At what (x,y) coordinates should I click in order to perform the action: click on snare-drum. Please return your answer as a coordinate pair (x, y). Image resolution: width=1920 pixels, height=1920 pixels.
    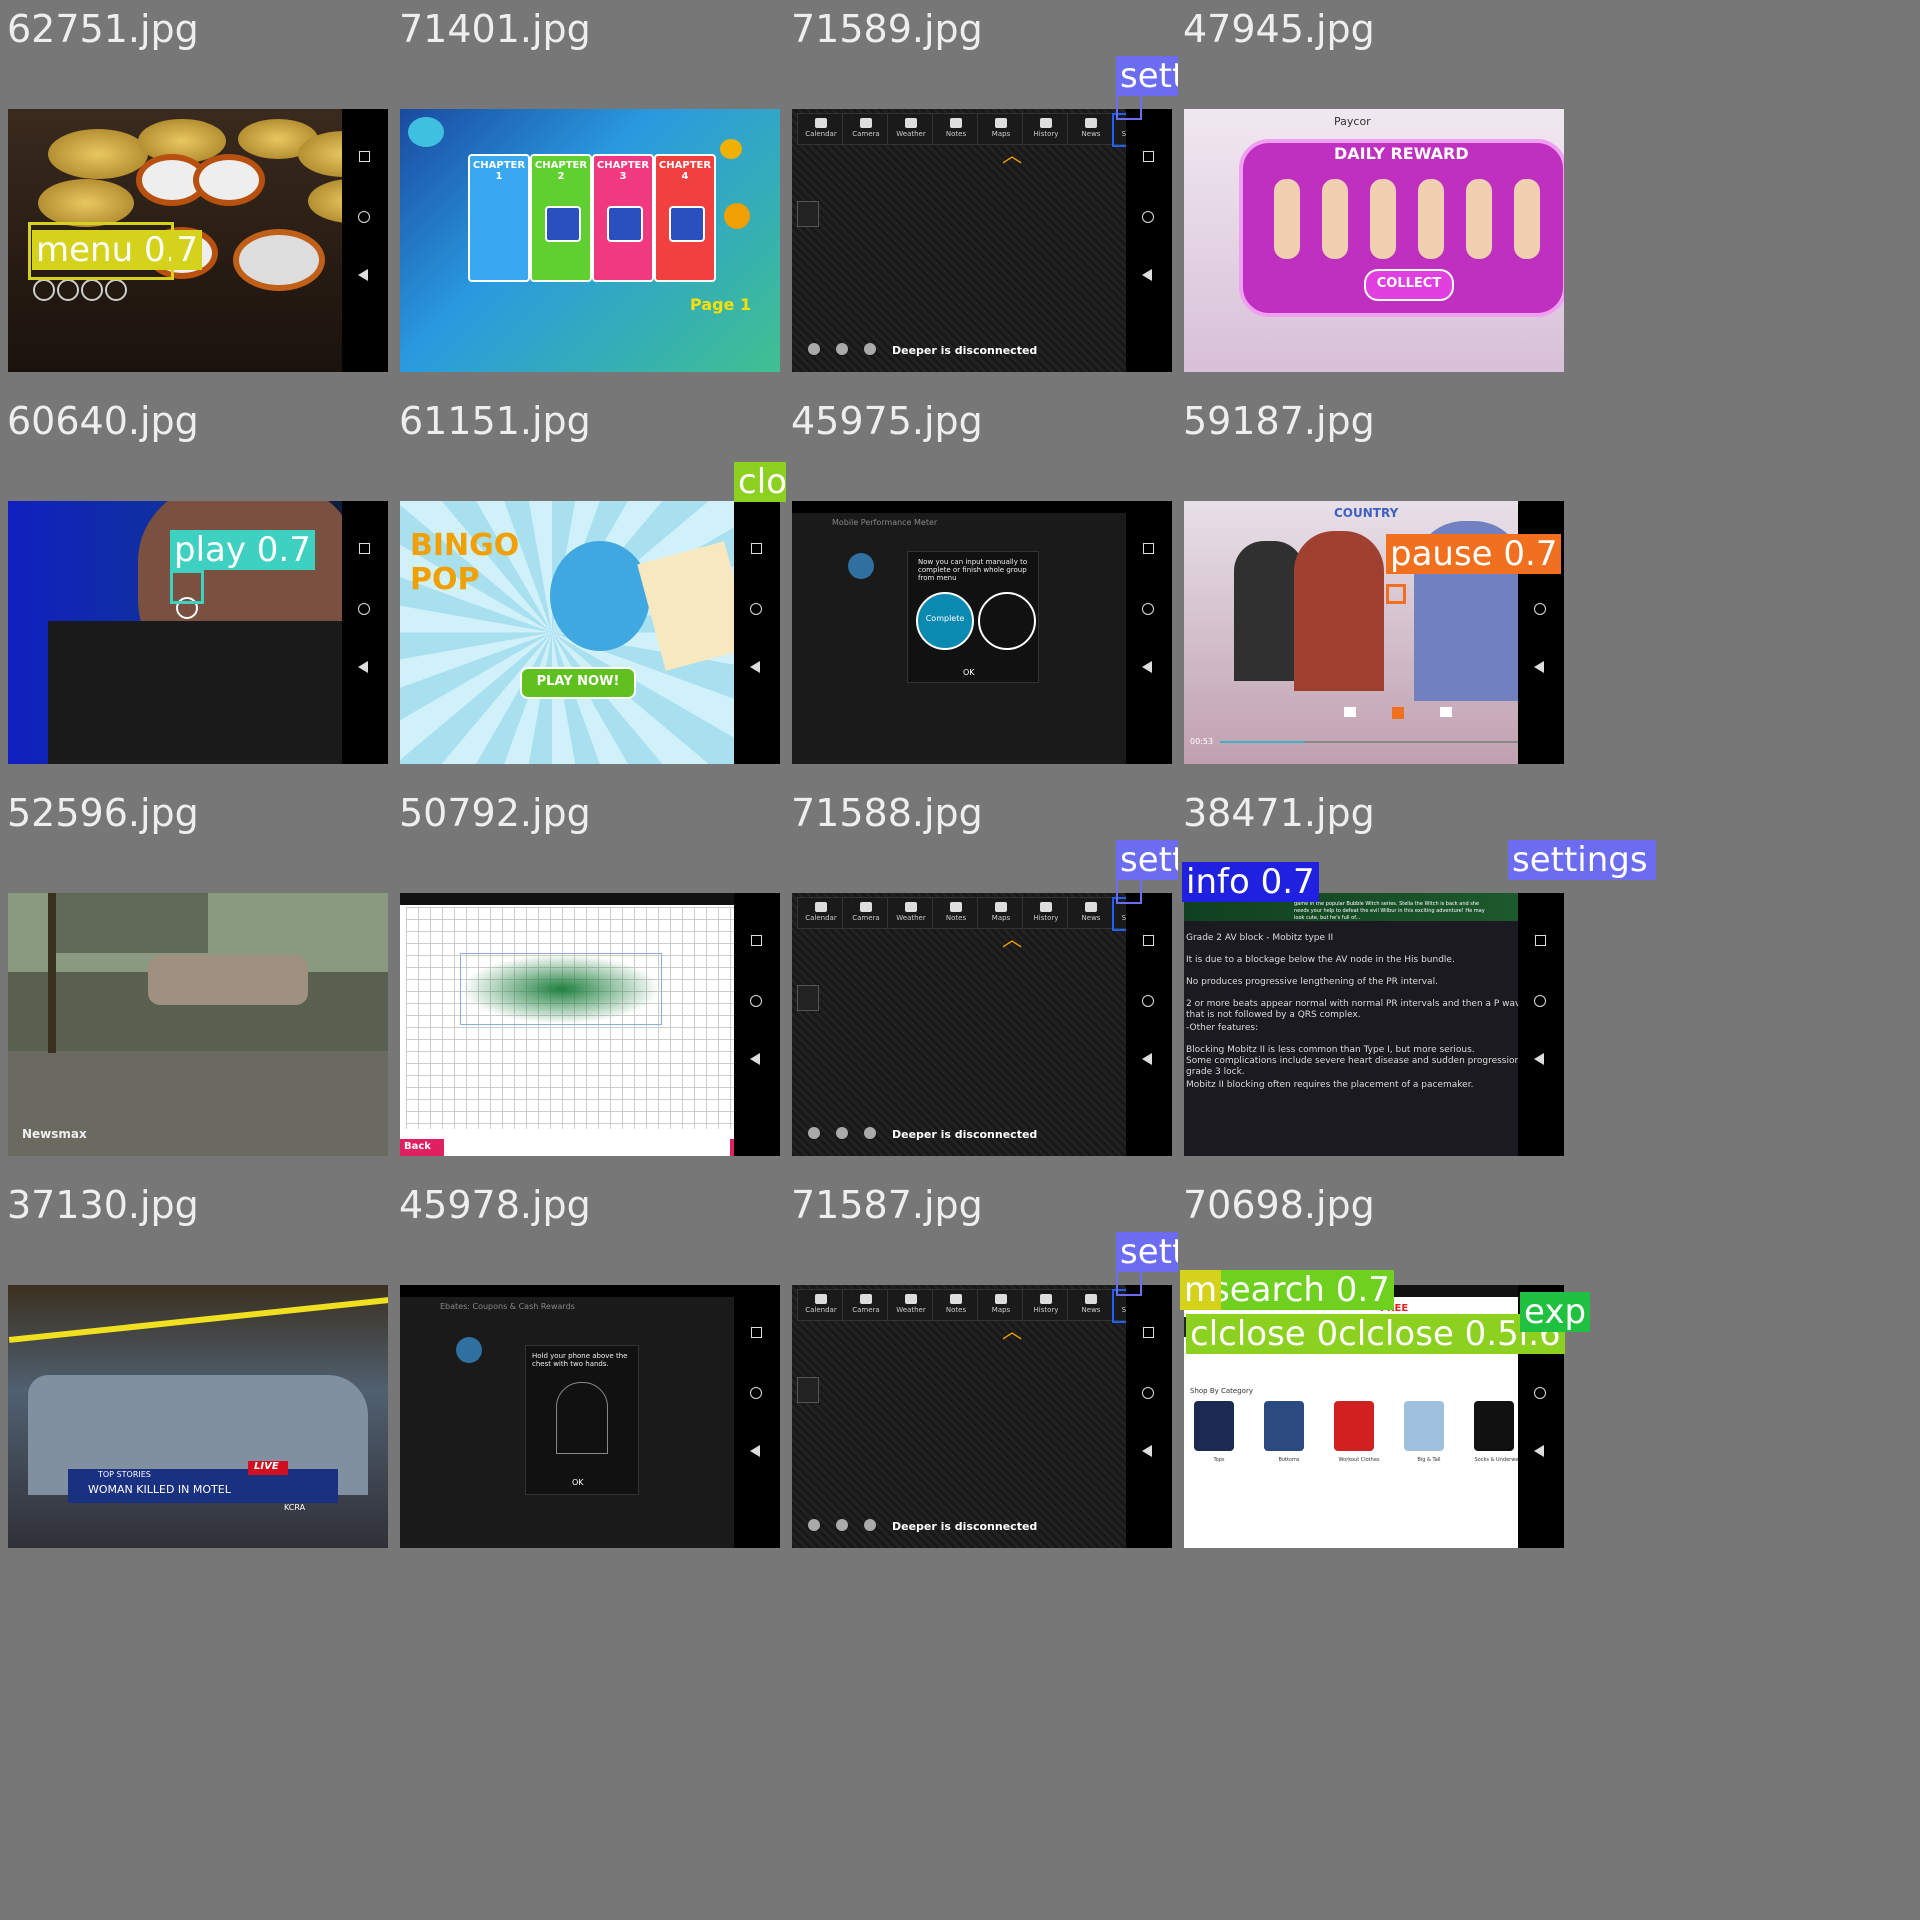
    Looking at the image, I should click on (279, 260).